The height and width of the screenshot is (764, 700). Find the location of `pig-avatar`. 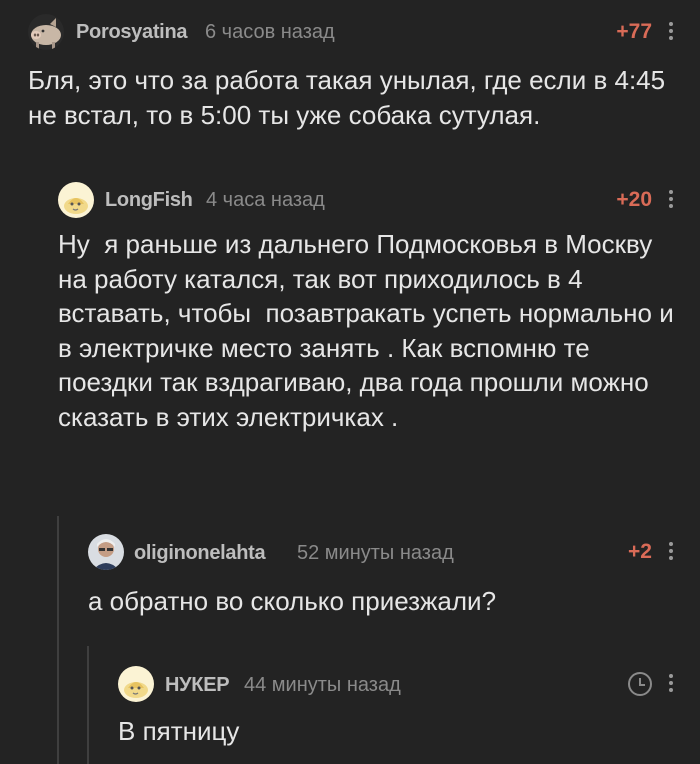

pig-avatar is located at coordinates (46, 32).